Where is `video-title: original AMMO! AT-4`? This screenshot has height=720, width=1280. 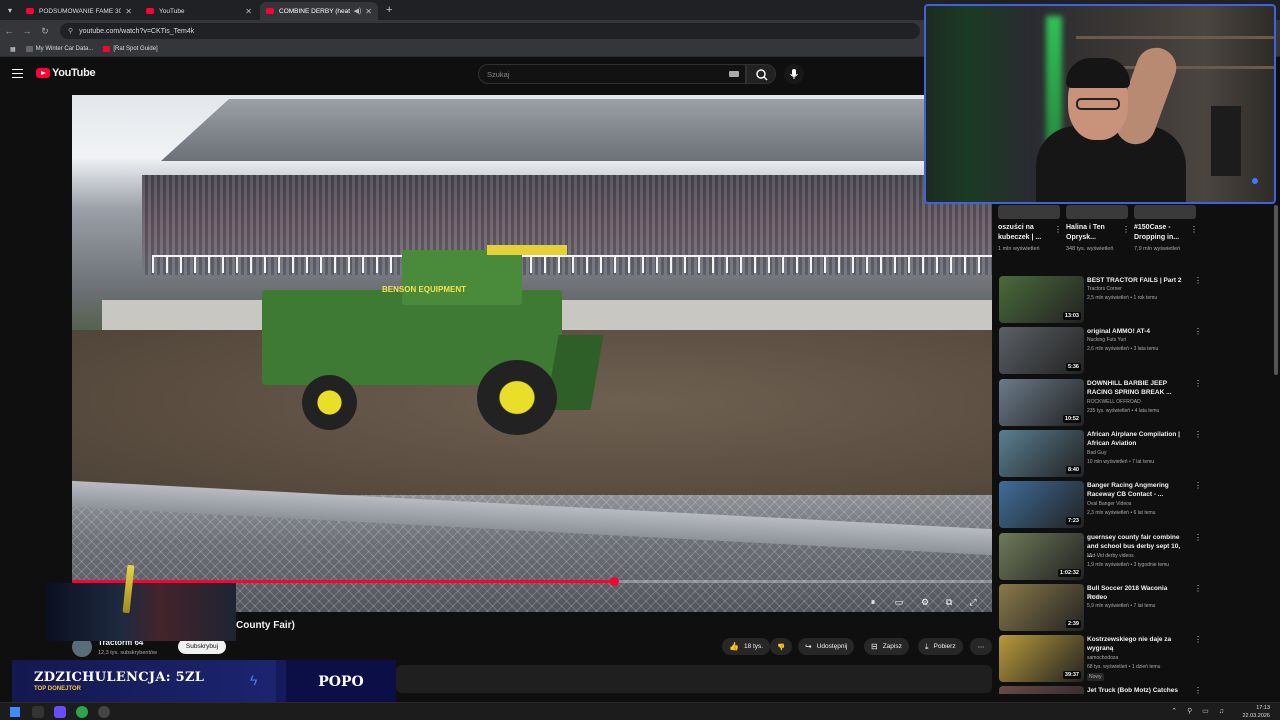
video-title: original AMMO! AT-4 is located at coordinates (1137, 331).